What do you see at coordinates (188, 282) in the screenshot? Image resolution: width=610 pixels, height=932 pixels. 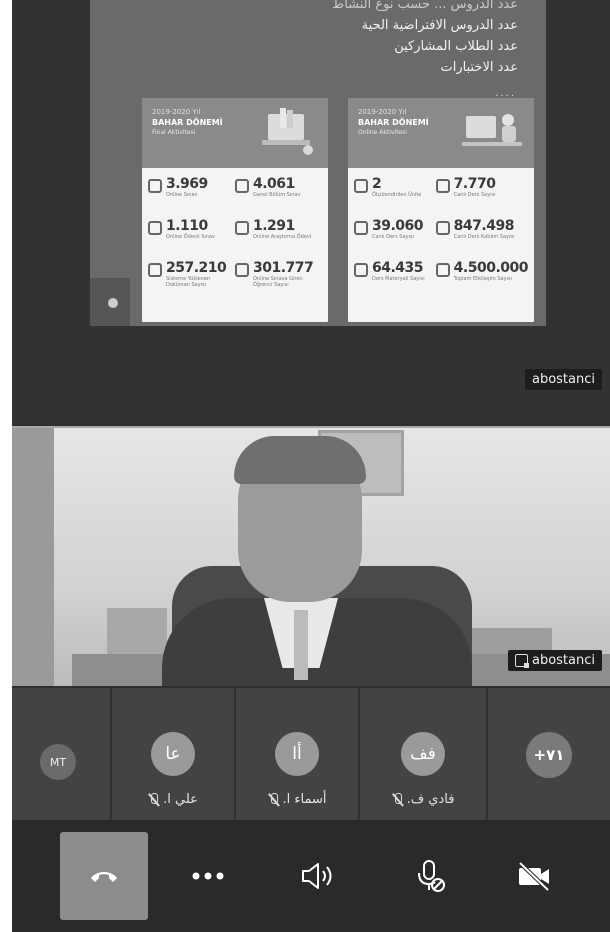 I see `stat-caption: Sisteme Yüklenen Doküman Sayısı` at bounding box center [188, 282].